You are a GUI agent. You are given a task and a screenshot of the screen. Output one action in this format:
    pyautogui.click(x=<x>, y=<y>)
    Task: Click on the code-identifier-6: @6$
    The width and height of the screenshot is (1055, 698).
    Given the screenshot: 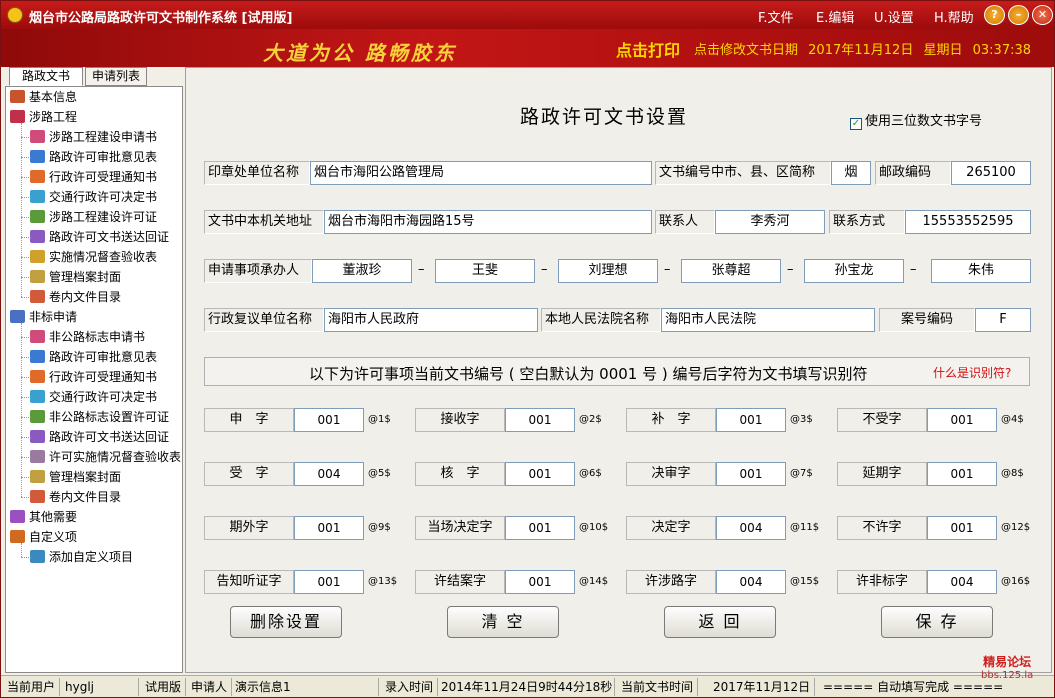 What is the action you would take?
    pyautogui.click(x=590, y=473)
    